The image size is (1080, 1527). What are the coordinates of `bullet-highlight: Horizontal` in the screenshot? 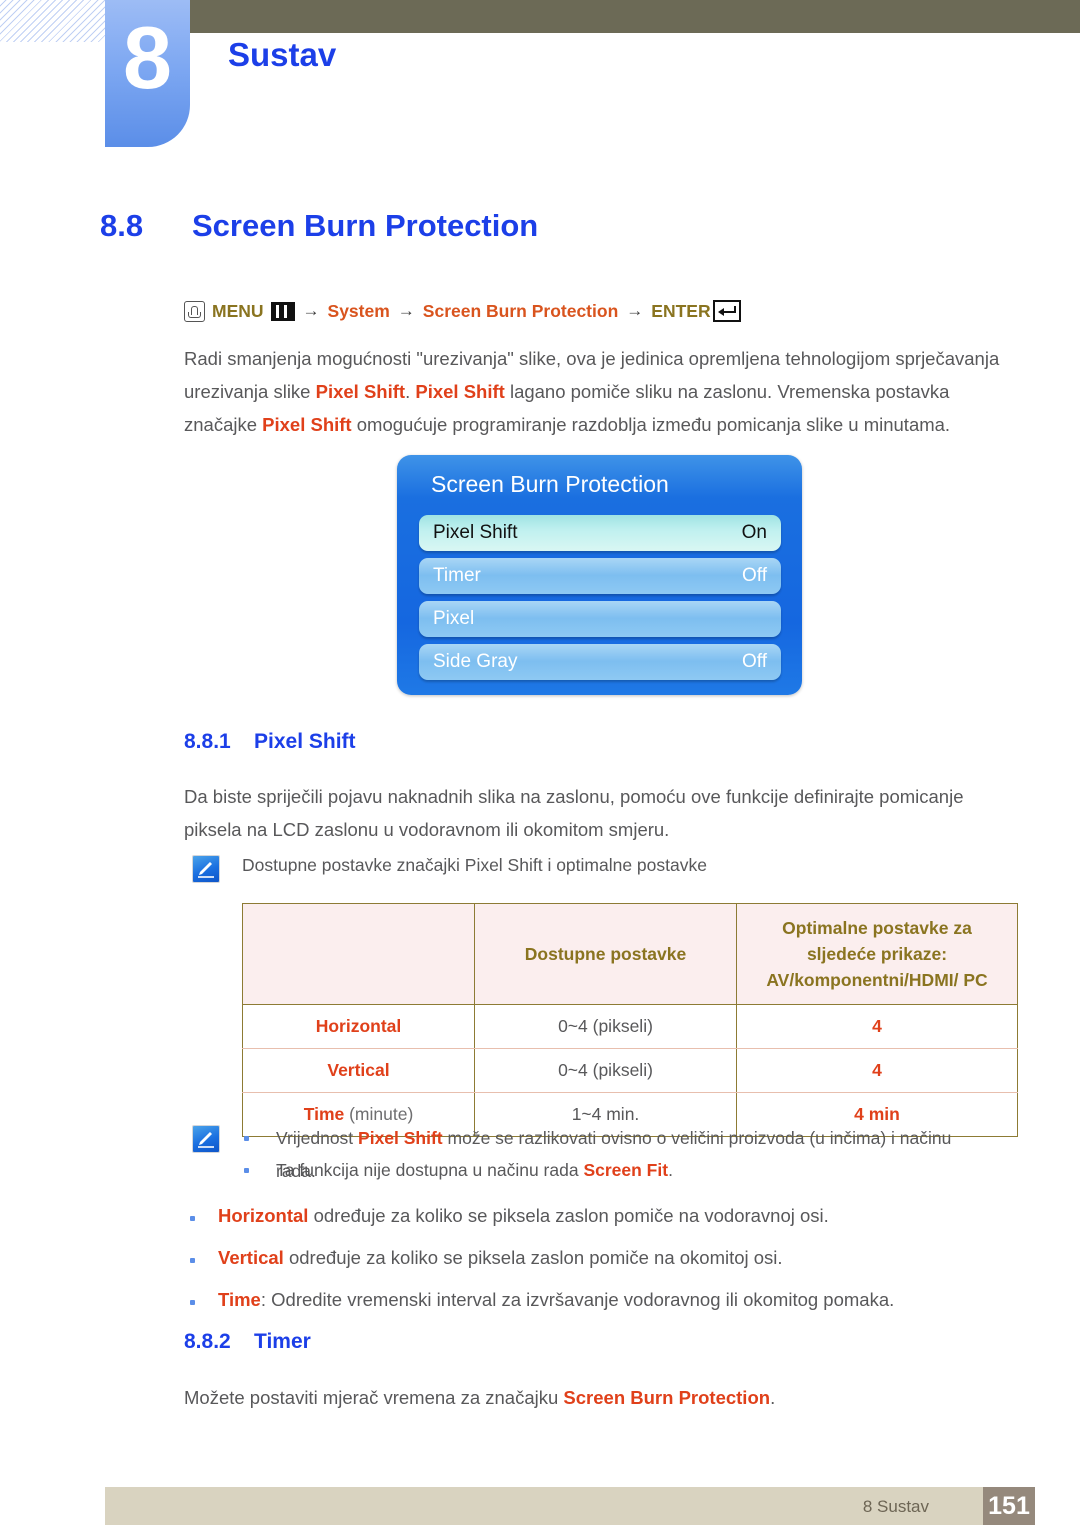 It's located at (263, 1215).